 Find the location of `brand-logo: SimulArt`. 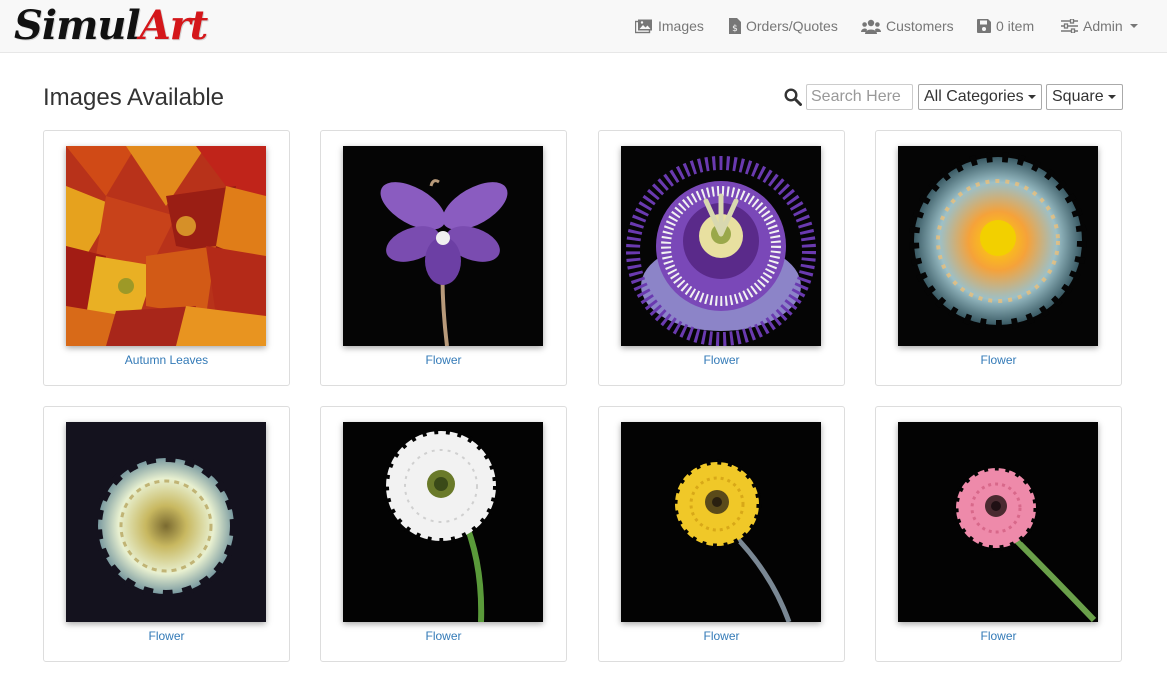

brand-logo: SimulArt is located at coordinates (111, 26).